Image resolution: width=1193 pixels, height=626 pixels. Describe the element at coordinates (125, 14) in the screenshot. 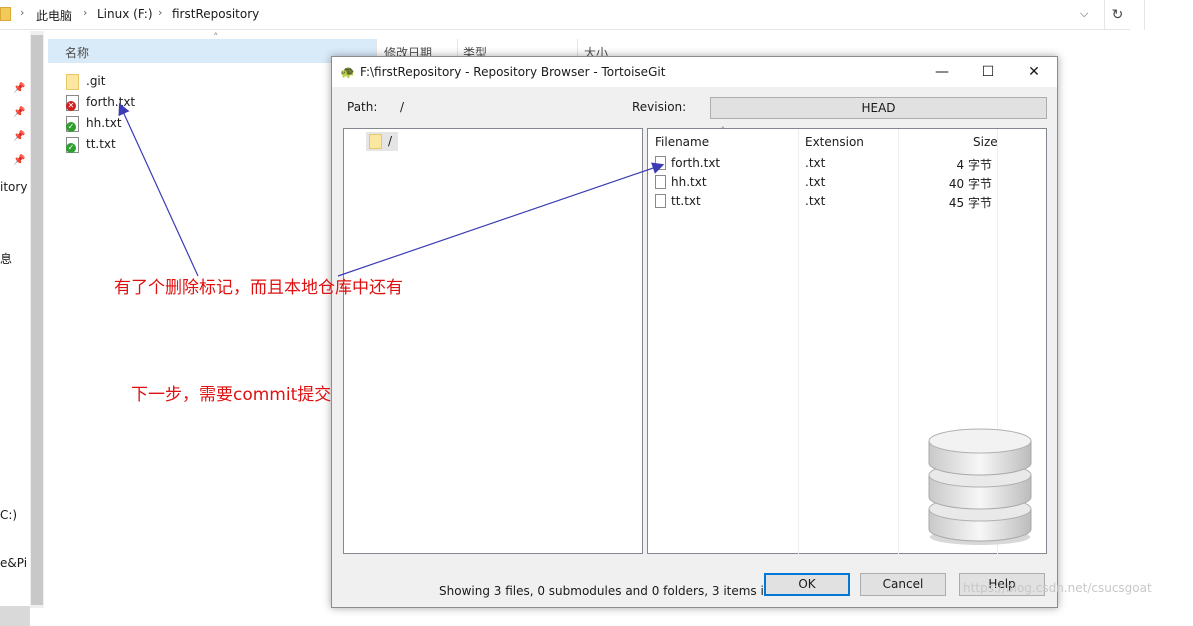

I see `breadcrumb-drive: Linux (F:)` at that location.